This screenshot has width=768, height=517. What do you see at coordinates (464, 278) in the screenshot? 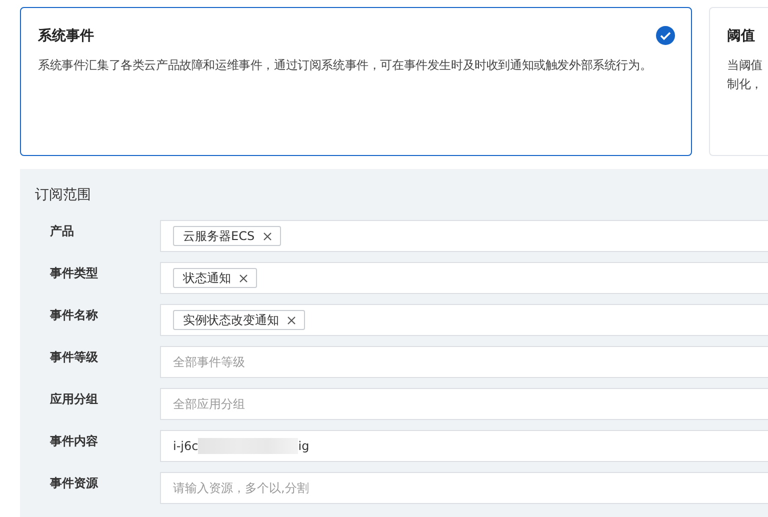
I see `multi-select: 状态通知` at bounding box center [464, 278].